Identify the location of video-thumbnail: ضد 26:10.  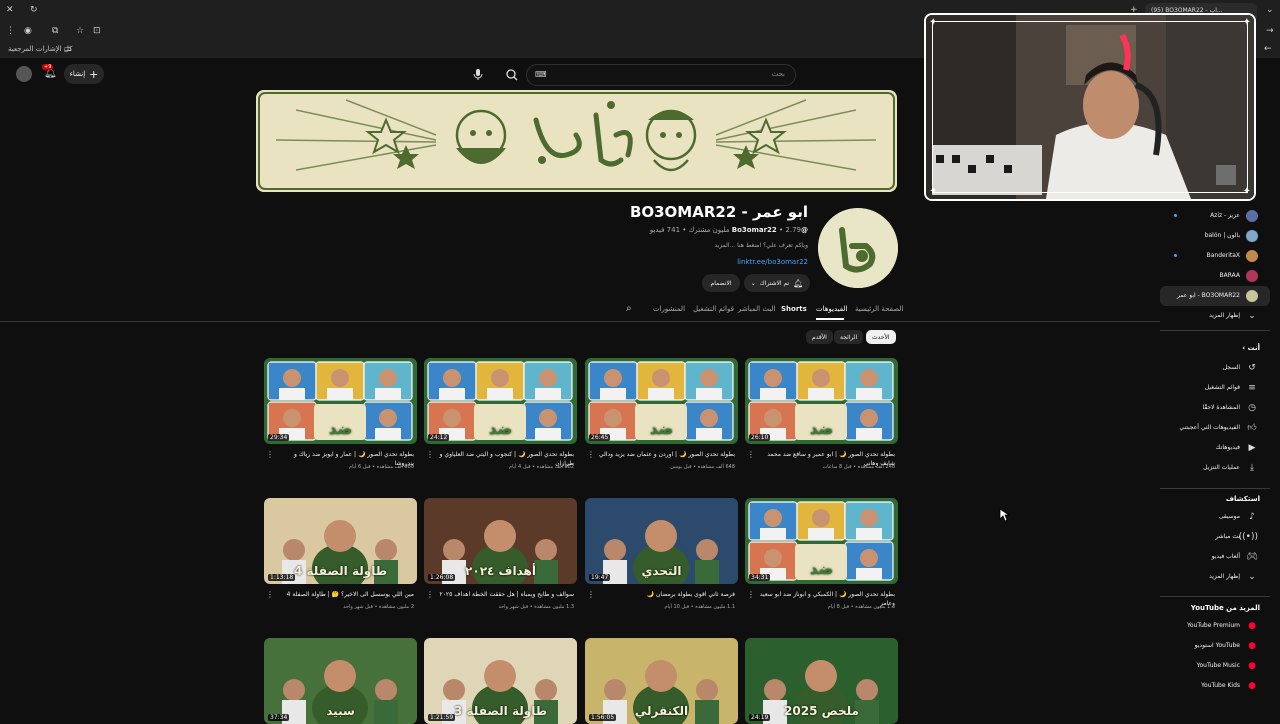
(821, 401).